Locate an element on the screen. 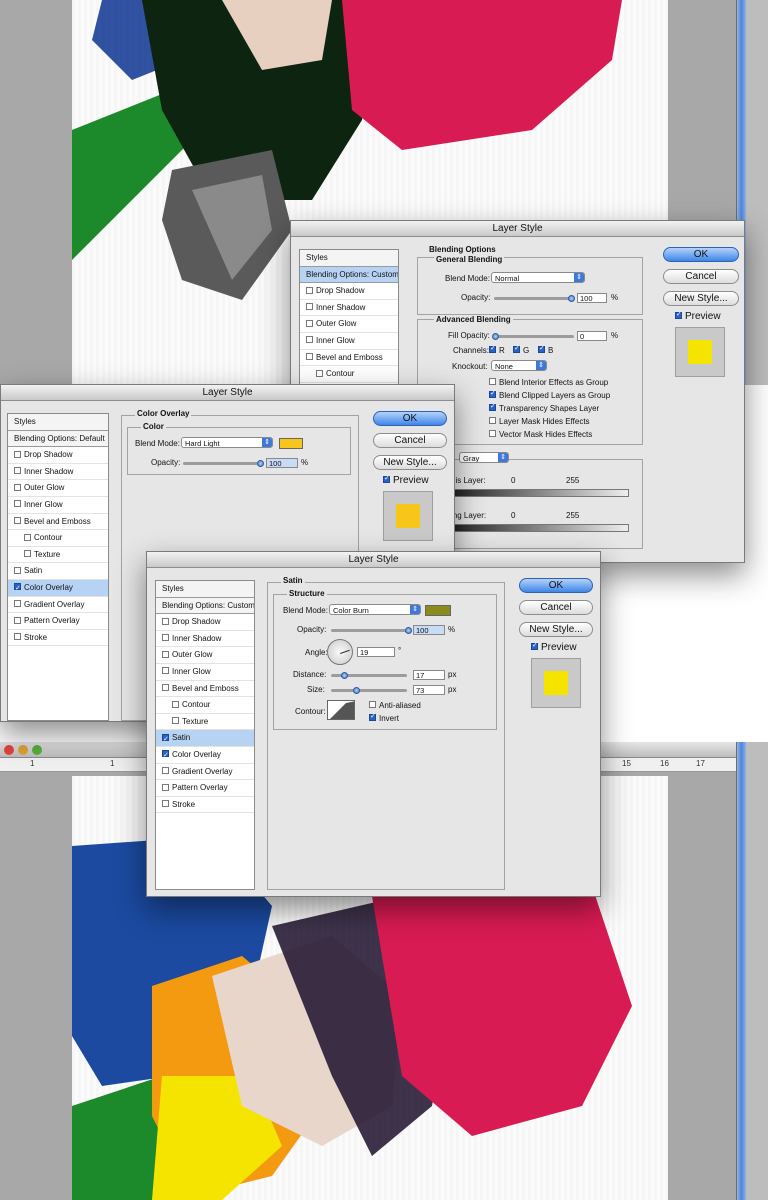 This screenshot has height=1200, width=768. angle-field: 19 is located at coordinates (376, 652).